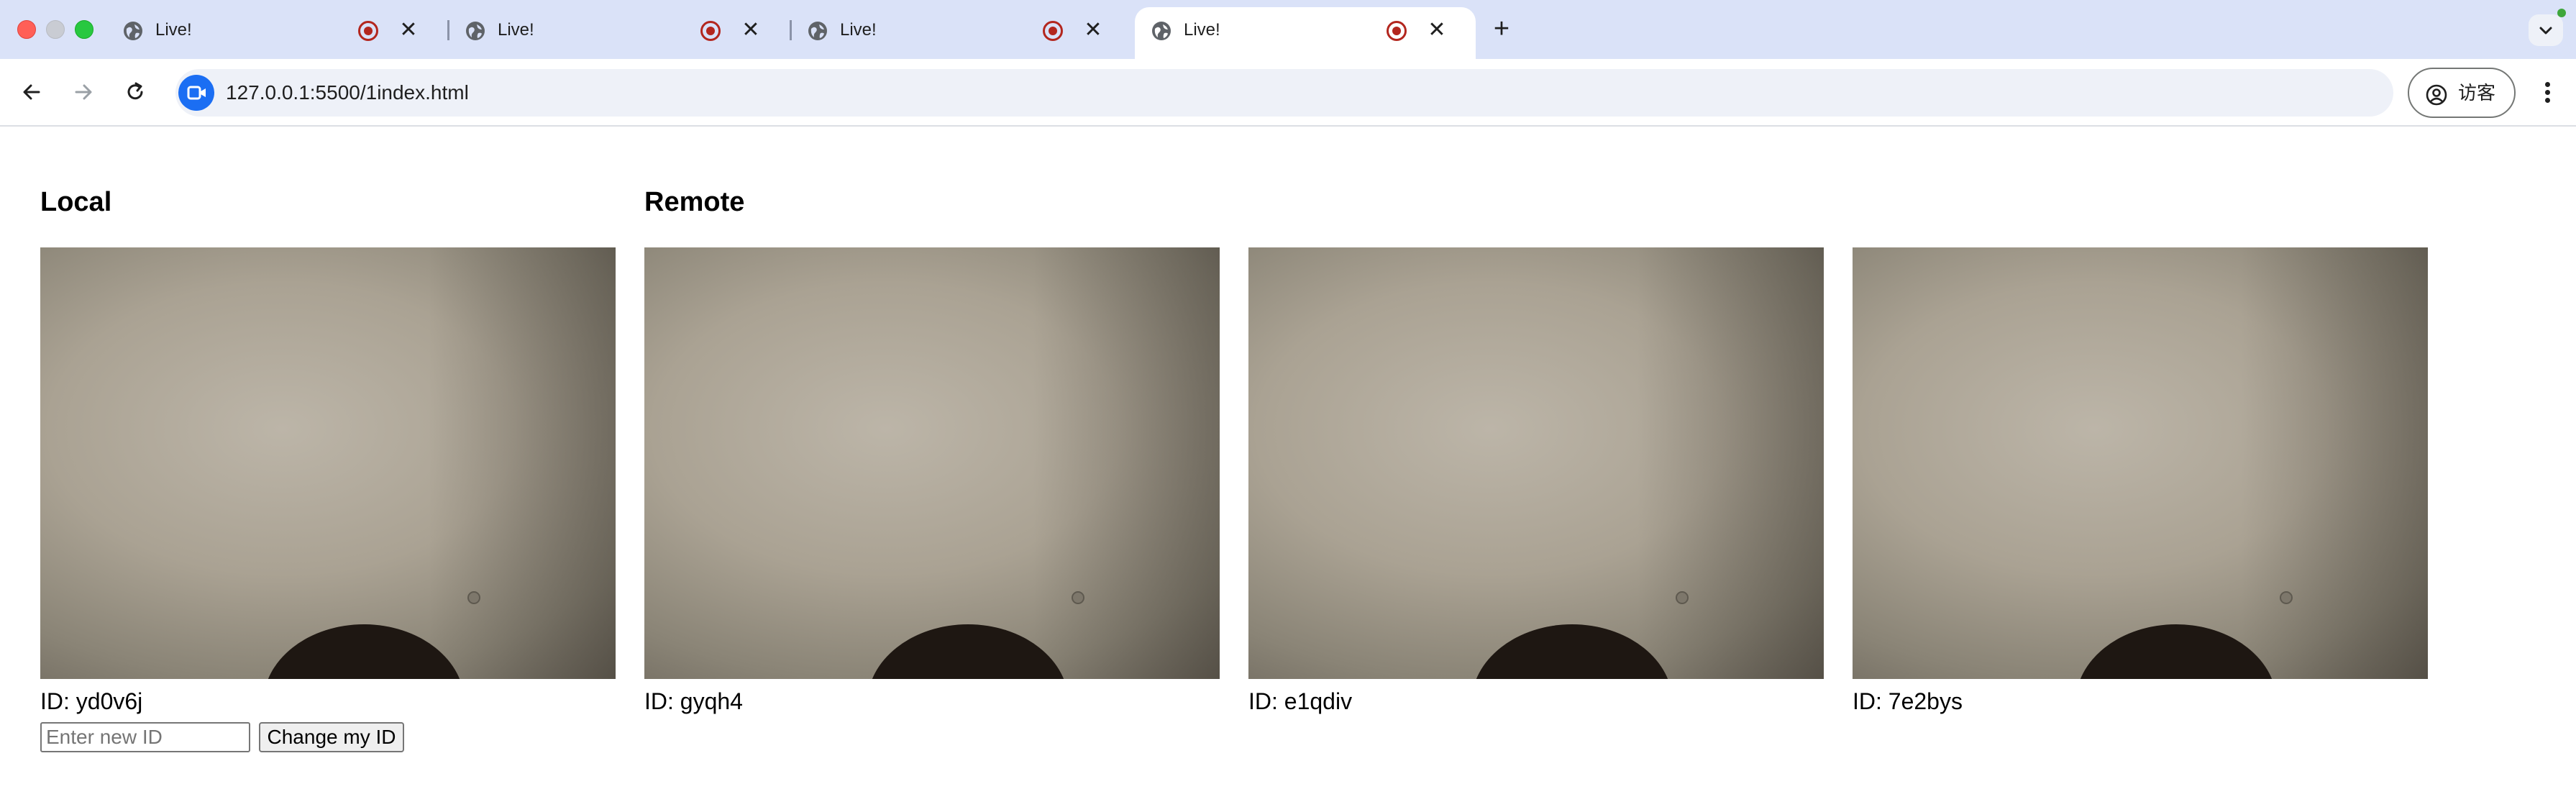 Image resolution: width=2576 pixels, height=807 pixels. I want to click on local-video, so click(328, 463).